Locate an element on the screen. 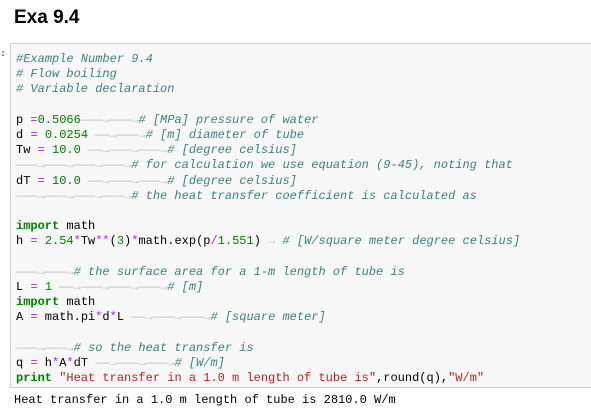 The image size is (591, 418). tab-marker-icon: ——→———→ is located at coordinates (120, 135).